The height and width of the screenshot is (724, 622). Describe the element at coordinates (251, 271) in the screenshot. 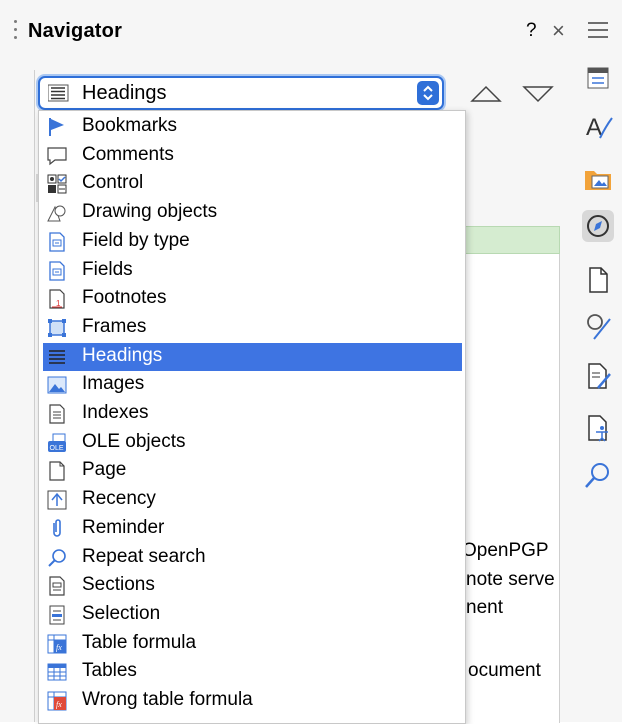

I see `dropdown-item-fields: Fields` at that location.